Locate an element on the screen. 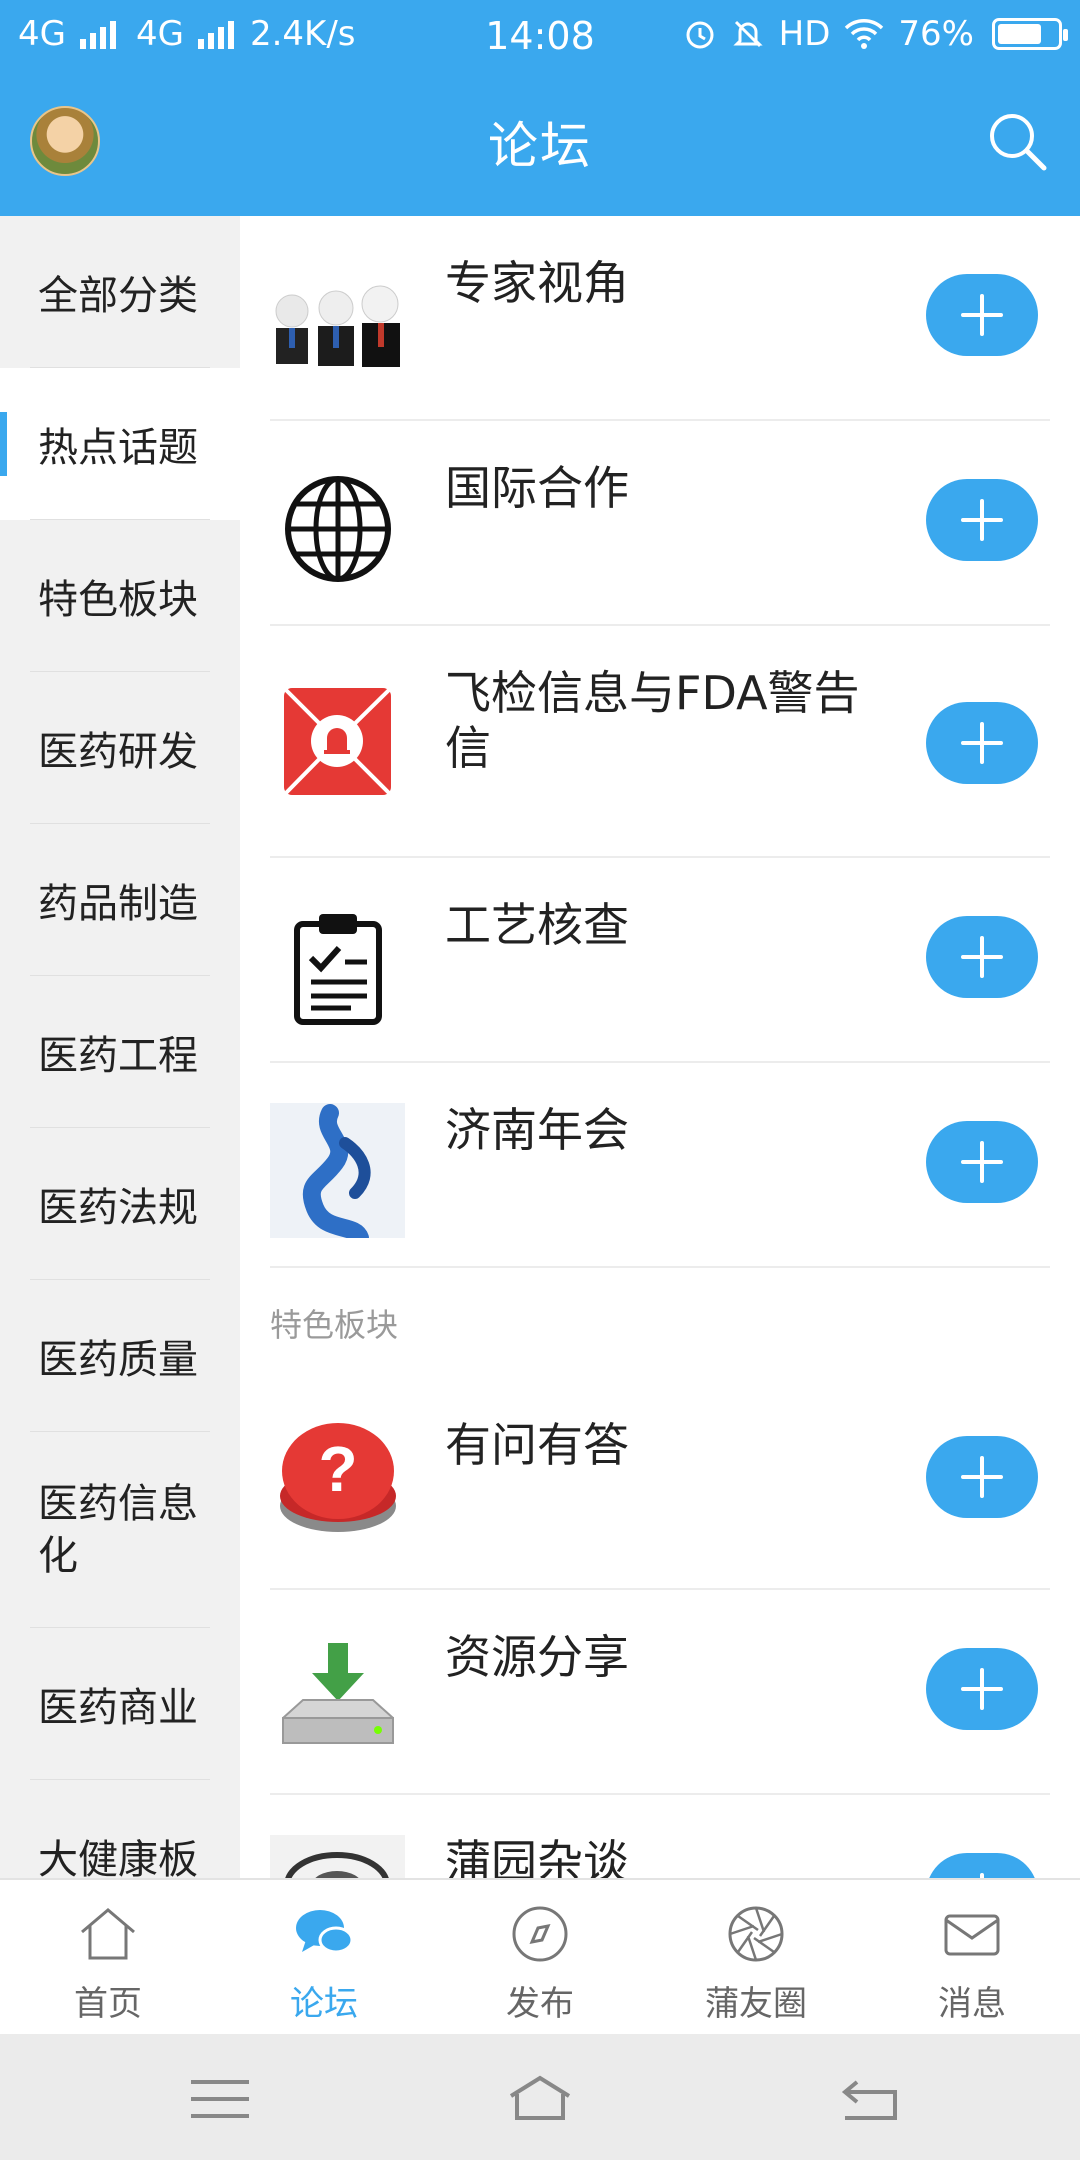 This screenshot has width=1080, height=2160. sidebar-item-commerce: 医药商业 is located at coordinates (120, 1704).